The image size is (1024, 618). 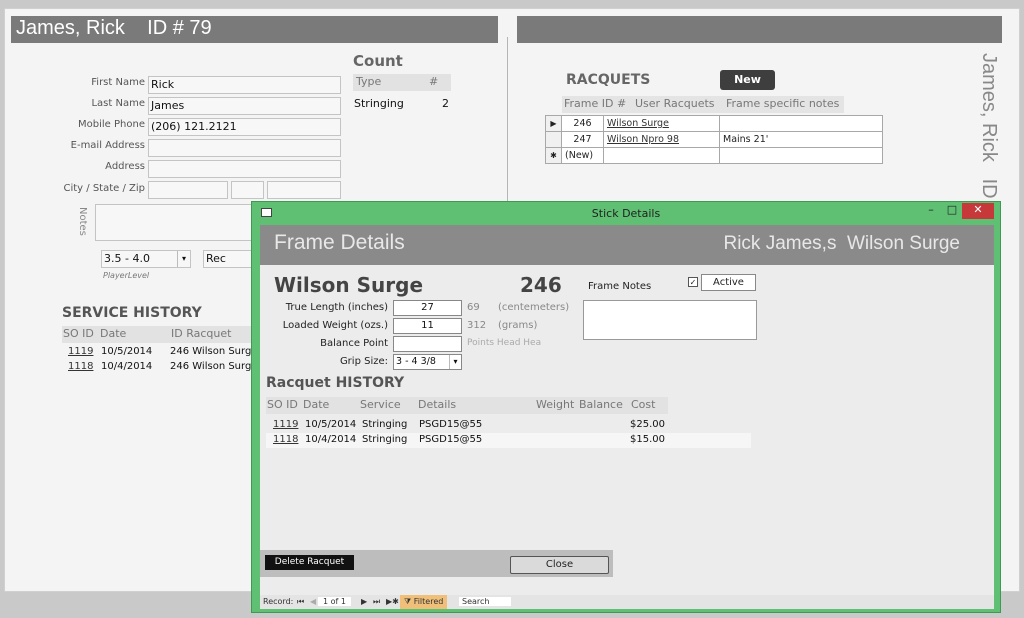 What do you see at coordinates (364, 601) in the screenshot?
I see `next-record-icon: ▶` at bounding box center [364, 601].